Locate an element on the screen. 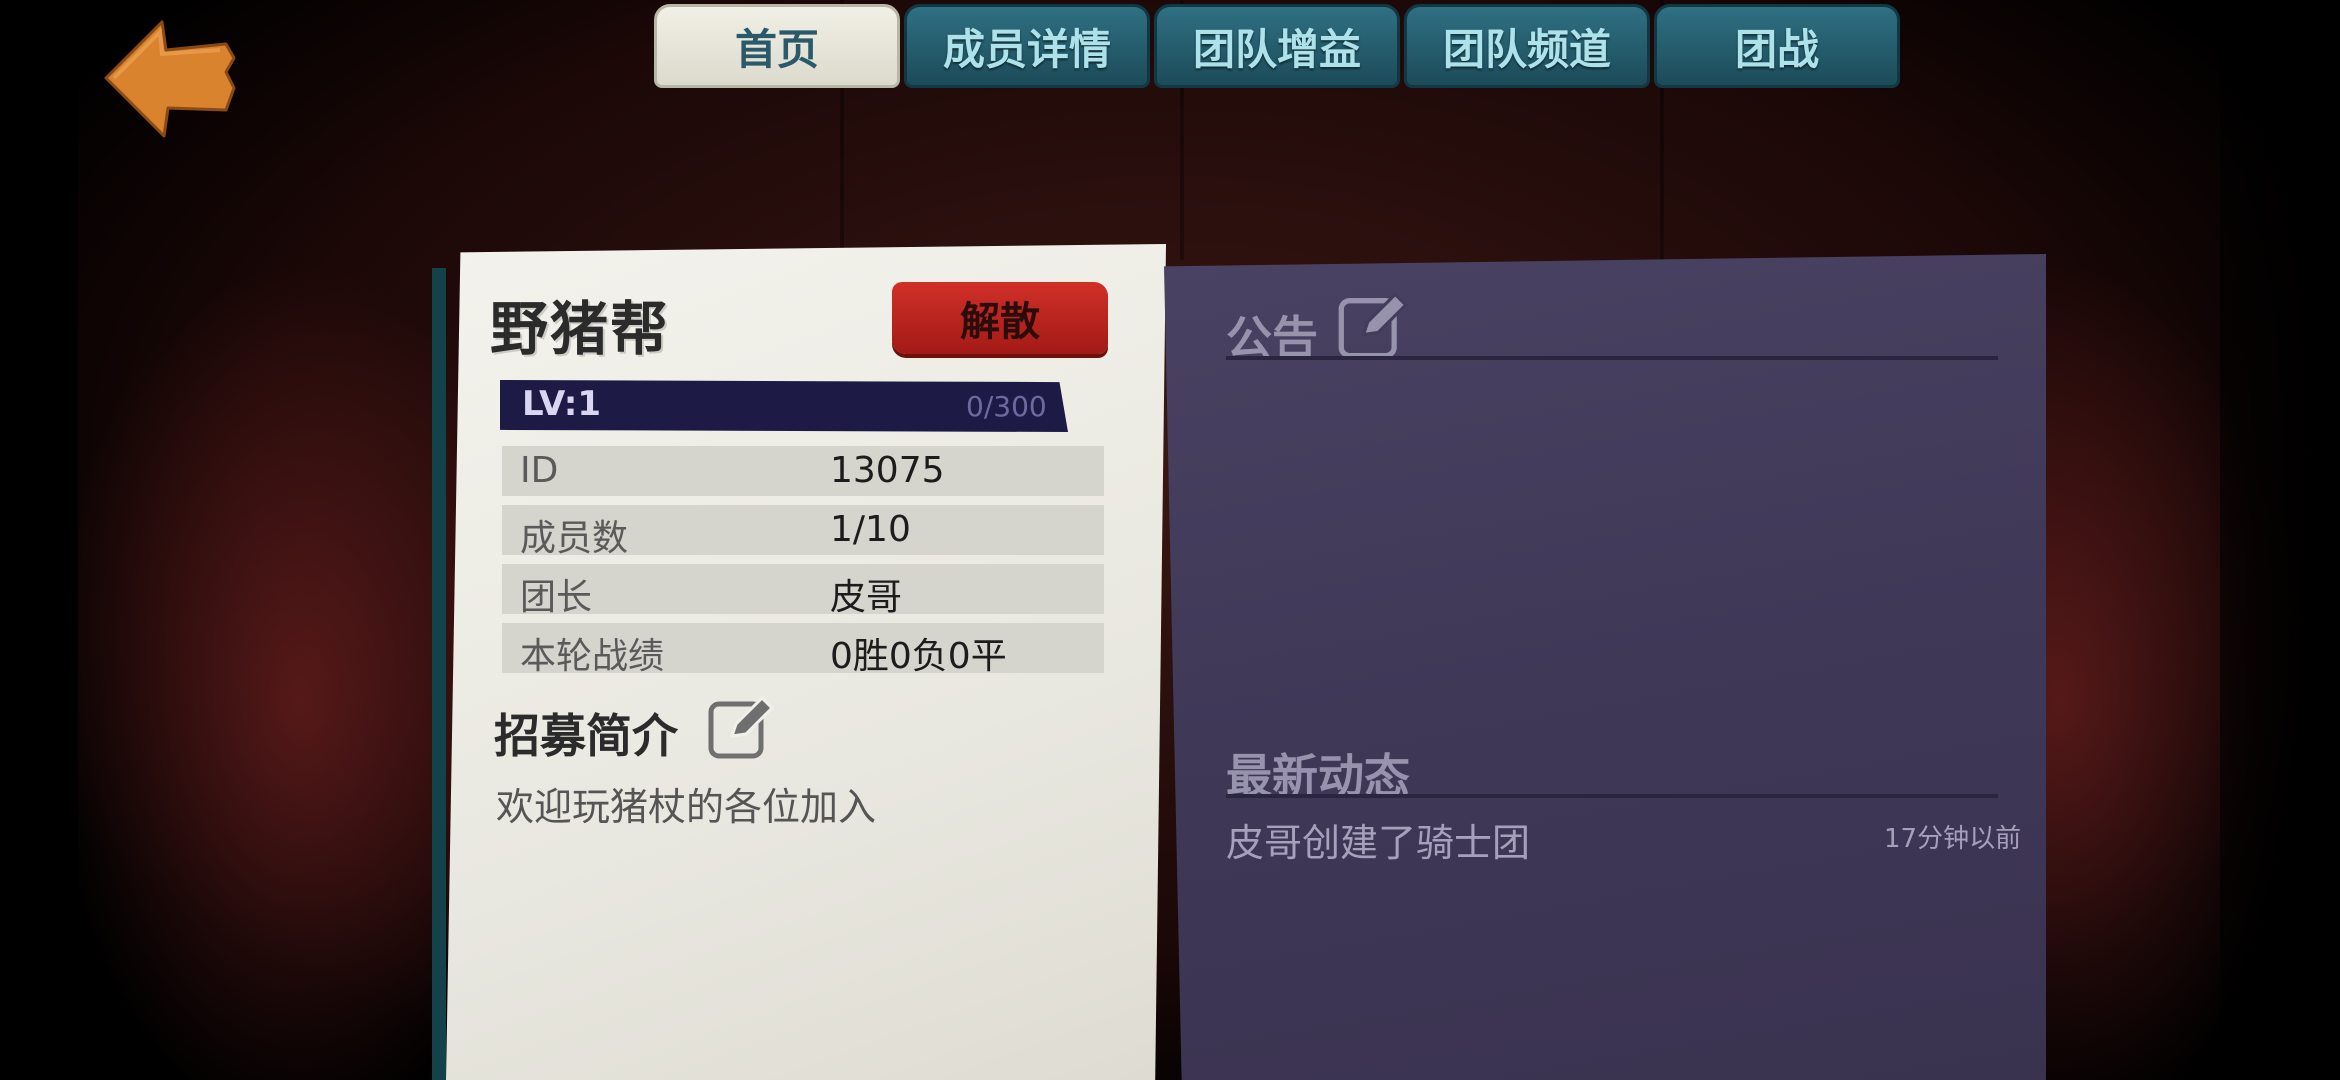  info-value: 皮哥 is located at coordinates (866, 597).